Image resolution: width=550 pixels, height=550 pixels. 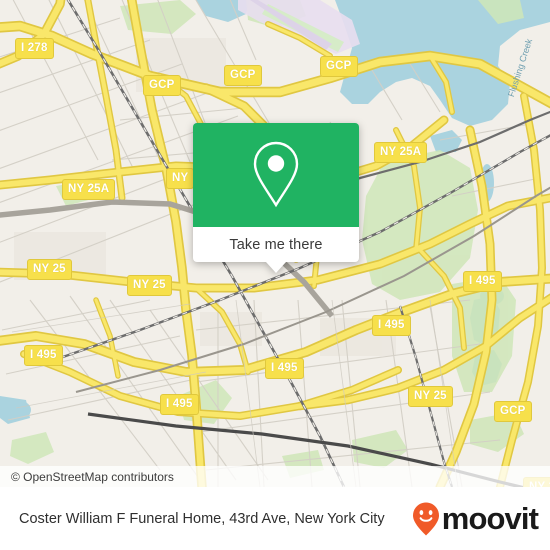 What do you see at coordinates (401, 152) in the screenshot?
I see `road-shield-ny25a-2: NY 25A` at bounding box center [401, 152].